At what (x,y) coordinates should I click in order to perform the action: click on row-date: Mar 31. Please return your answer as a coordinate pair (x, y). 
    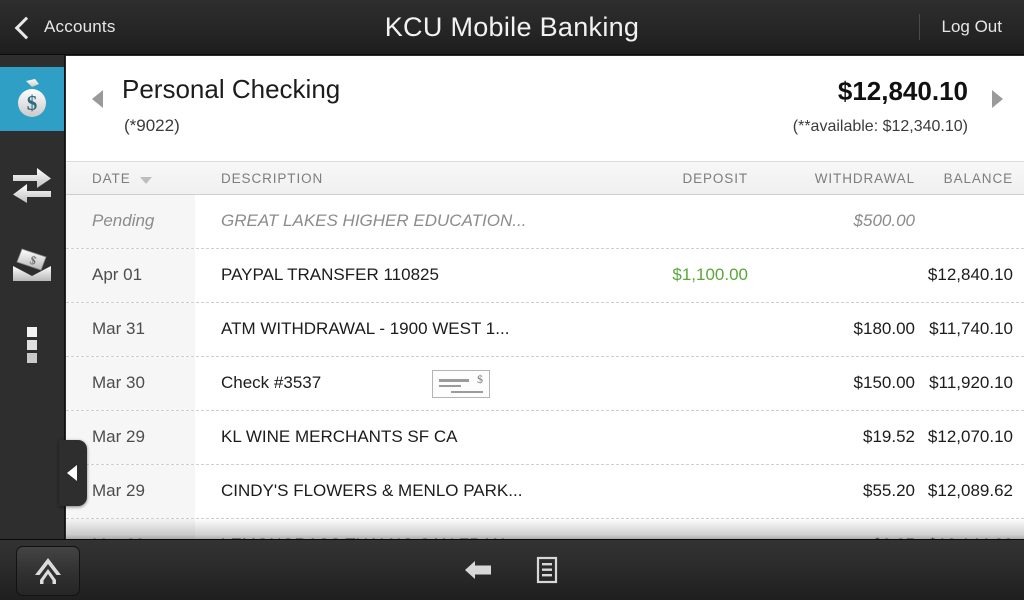
    Looking at the image, I should click on (118, 328).